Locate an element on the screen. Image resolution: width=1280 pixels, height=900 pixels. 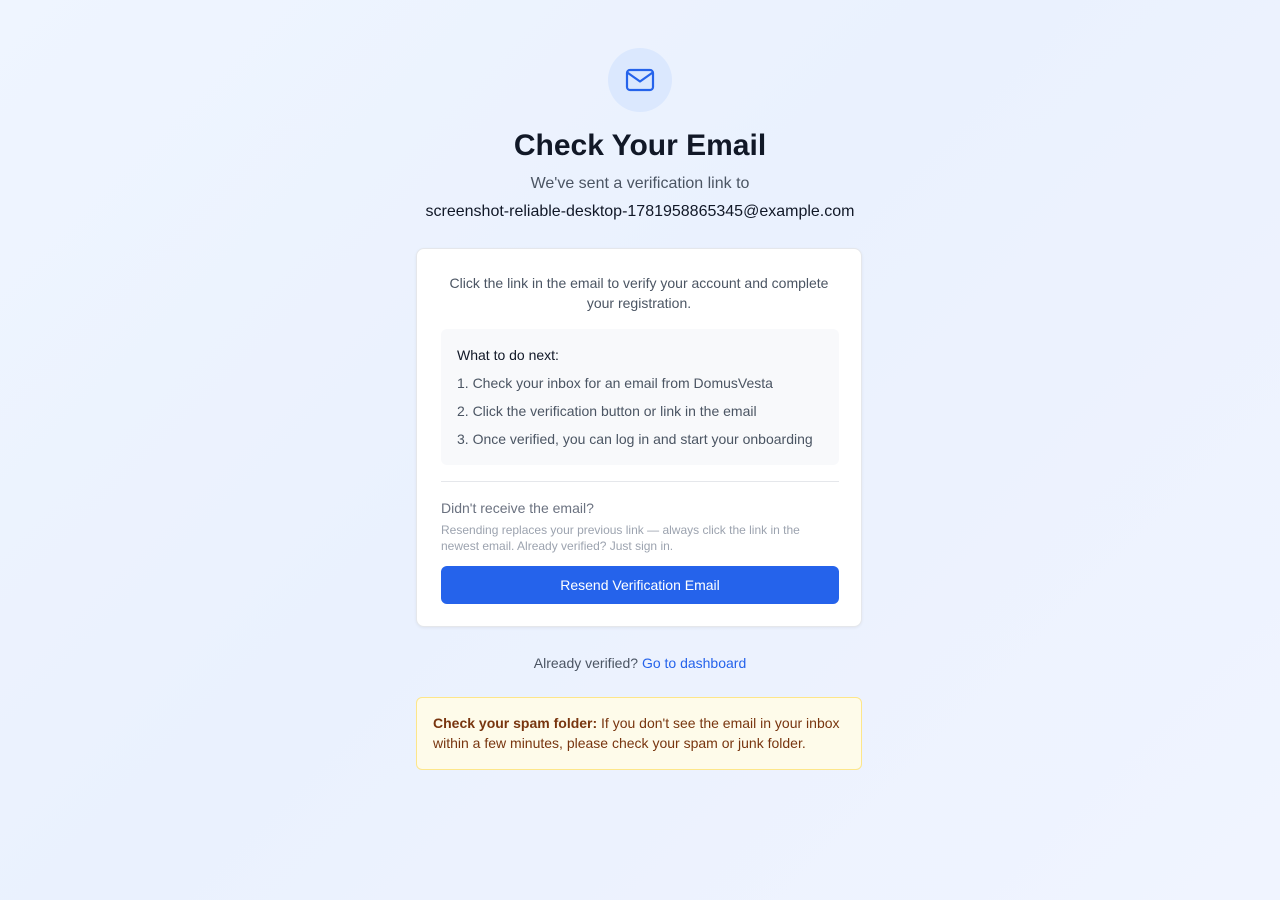
next-steps-title: What to do next: is located at coordinates (508, 355).